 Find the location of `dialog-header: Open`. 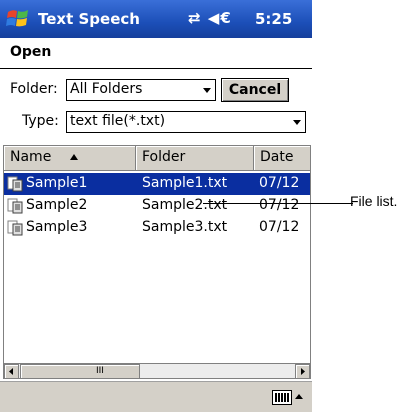

dialog-header: Open is located at coordinates (156, 53).